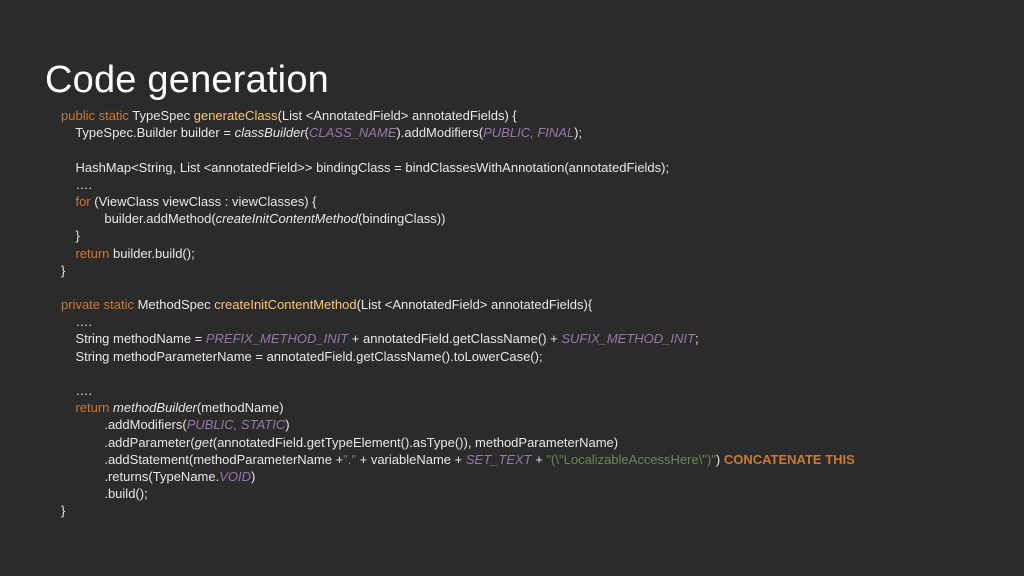 The width and height of the screenshot is (1024, 576). What do you see at coordinates (237, 425) in the screenshot?
I see `code-token: ,` at bounding box center [237, 425].